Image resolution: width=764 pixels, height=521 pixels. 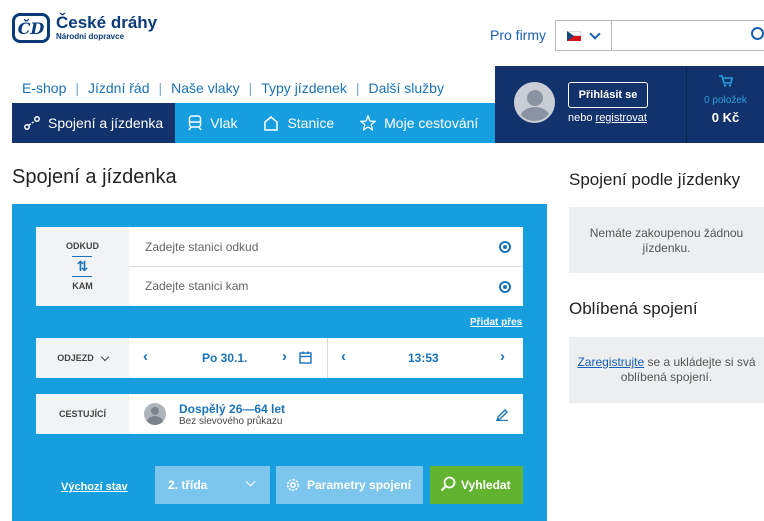 I want to click on tickets-title: Spojení podle jízdenky, so click(x=655, y=179).